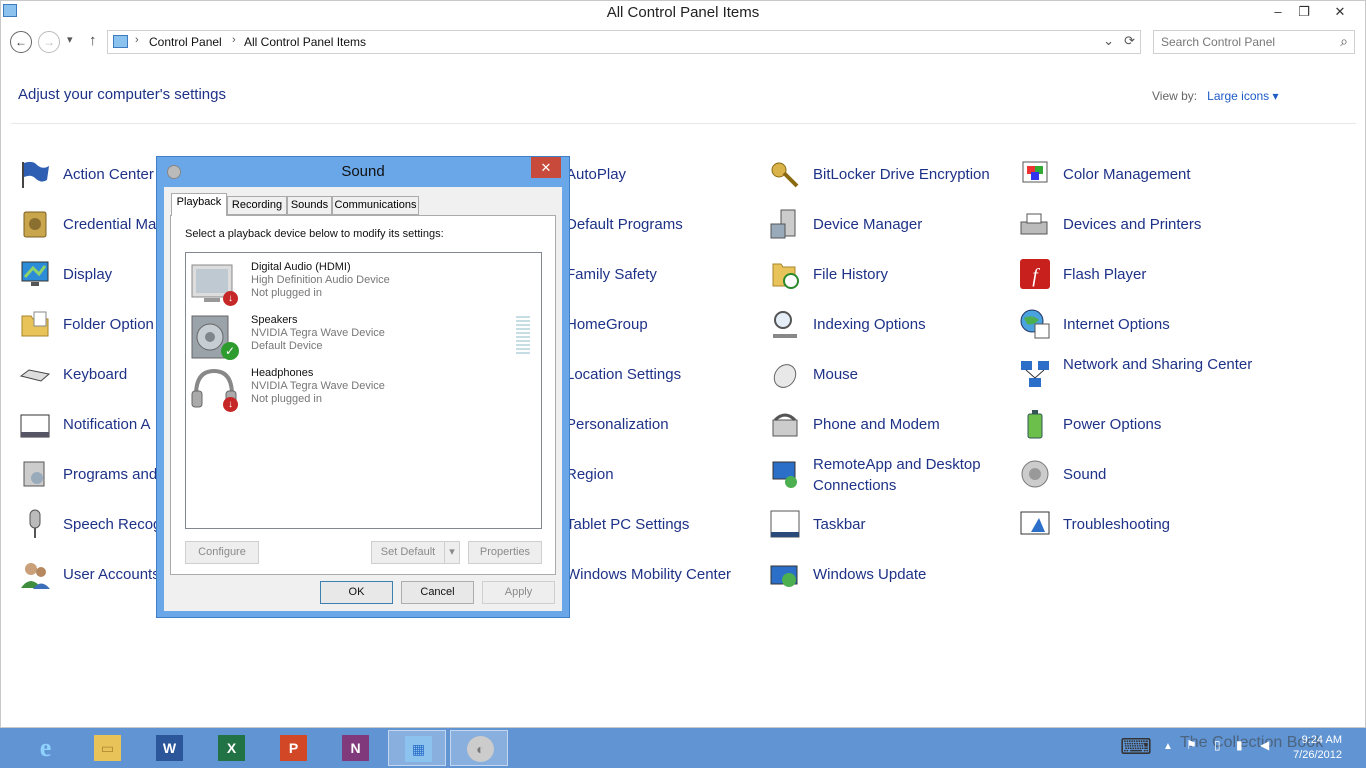 This screenshot has height=768, width=1366. Describe the element at coordinates (683, 12) in the screenshot. I see `window-title: All Control Panel Items` at that location.